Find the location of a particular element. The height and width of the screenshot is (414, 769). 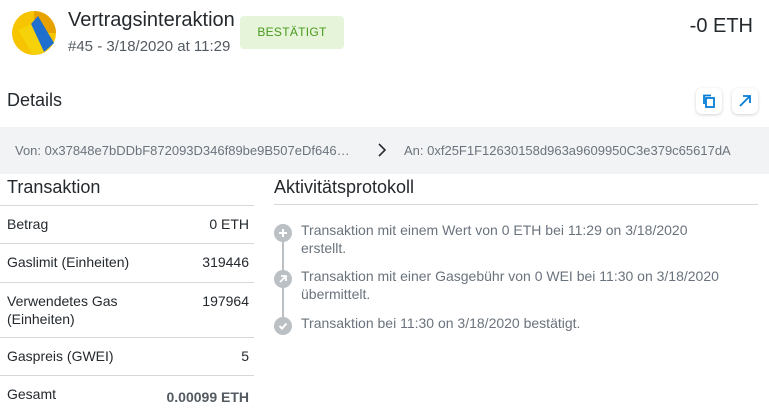

row-label: Verwendetes Gas (Einheiten) is located at coordinates (62, 310).